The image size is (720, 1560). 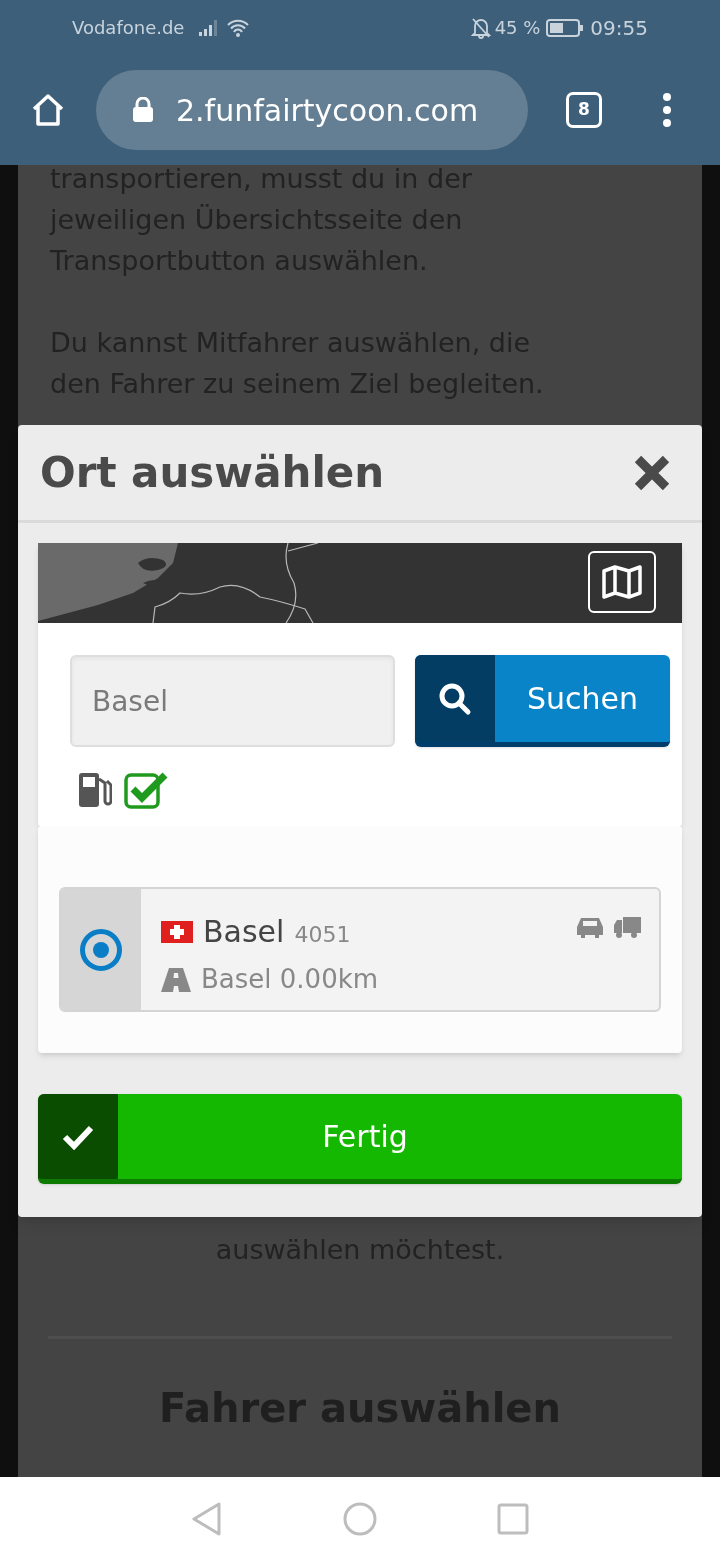 I want to click on fuel-checkbox, so click(x=145, y=790).